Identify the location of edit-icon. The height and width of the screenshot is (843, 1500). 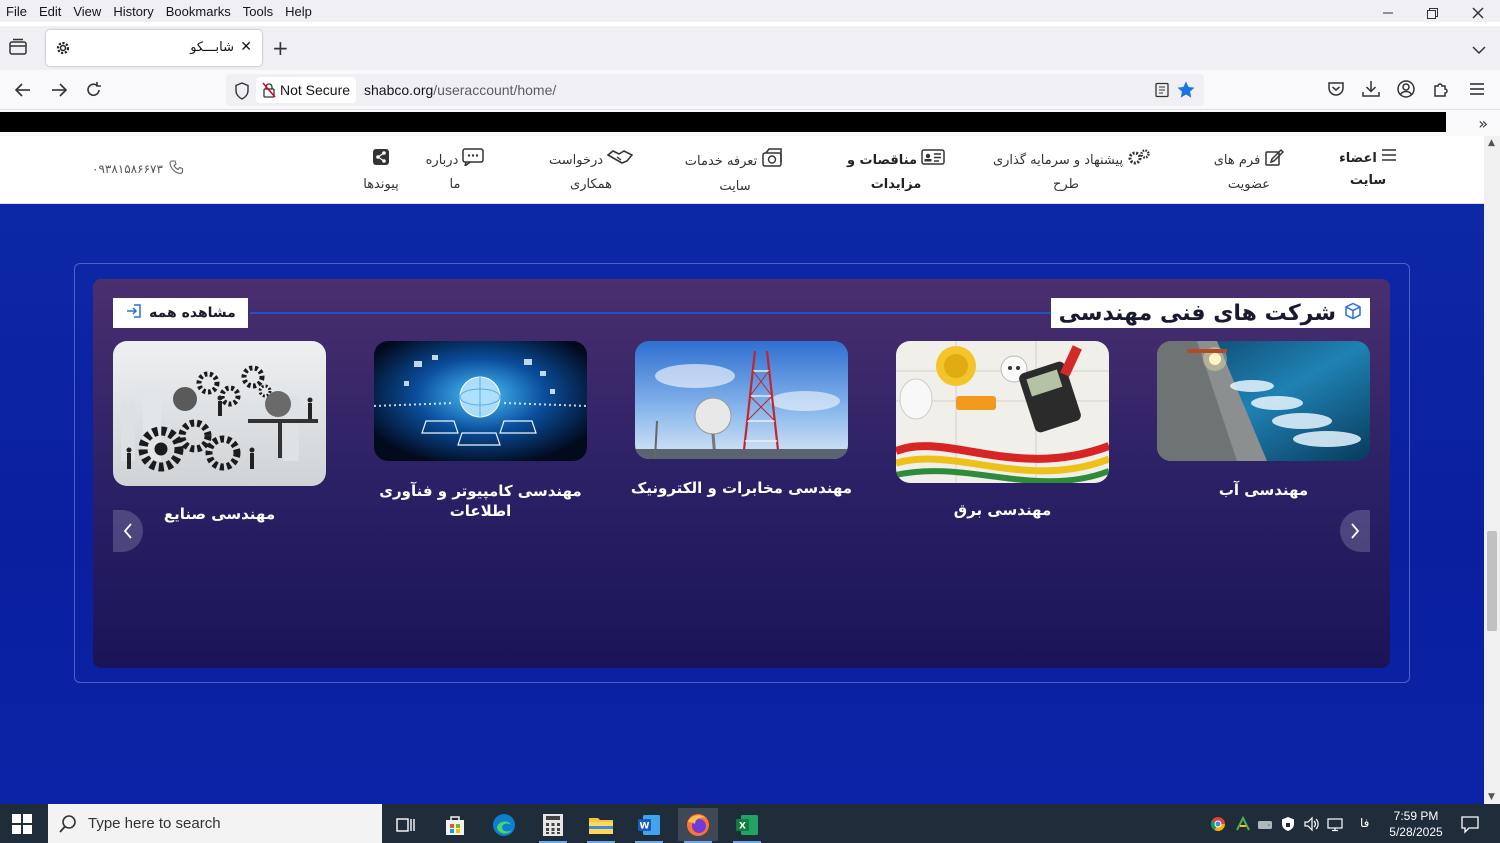
(1274, 161).